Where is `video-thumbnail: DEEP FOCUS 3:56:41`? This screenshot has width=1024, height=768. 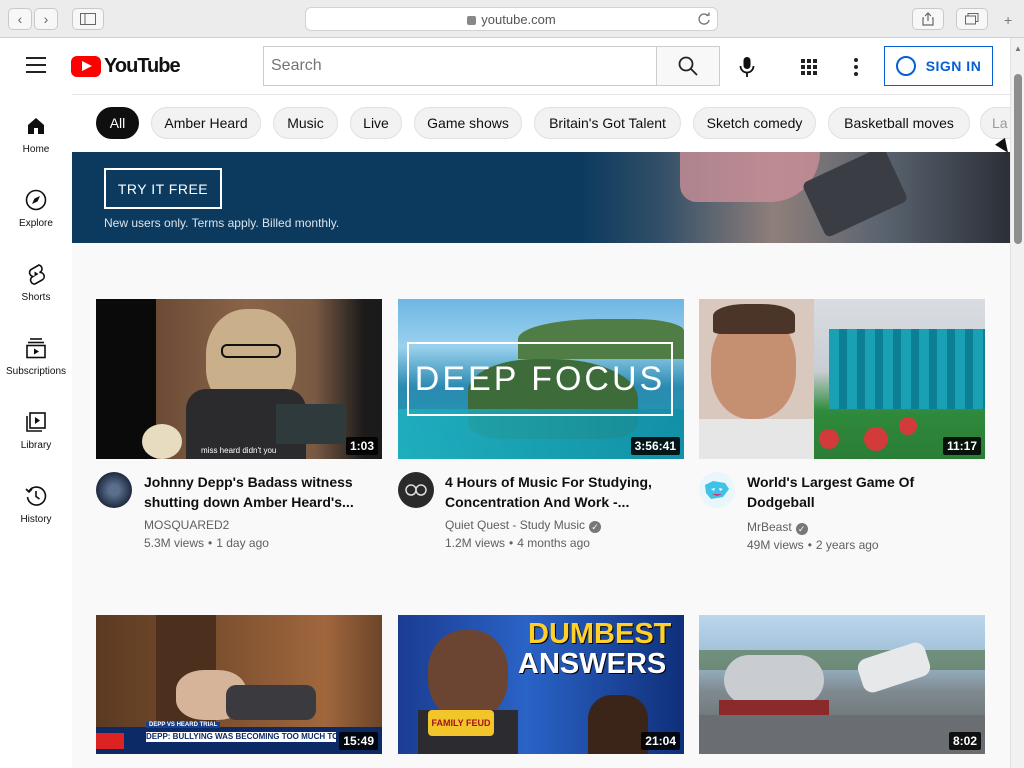 video-thumbnail: DEEP FOCUS 3:56:41 is located at coordinates (541, 379).